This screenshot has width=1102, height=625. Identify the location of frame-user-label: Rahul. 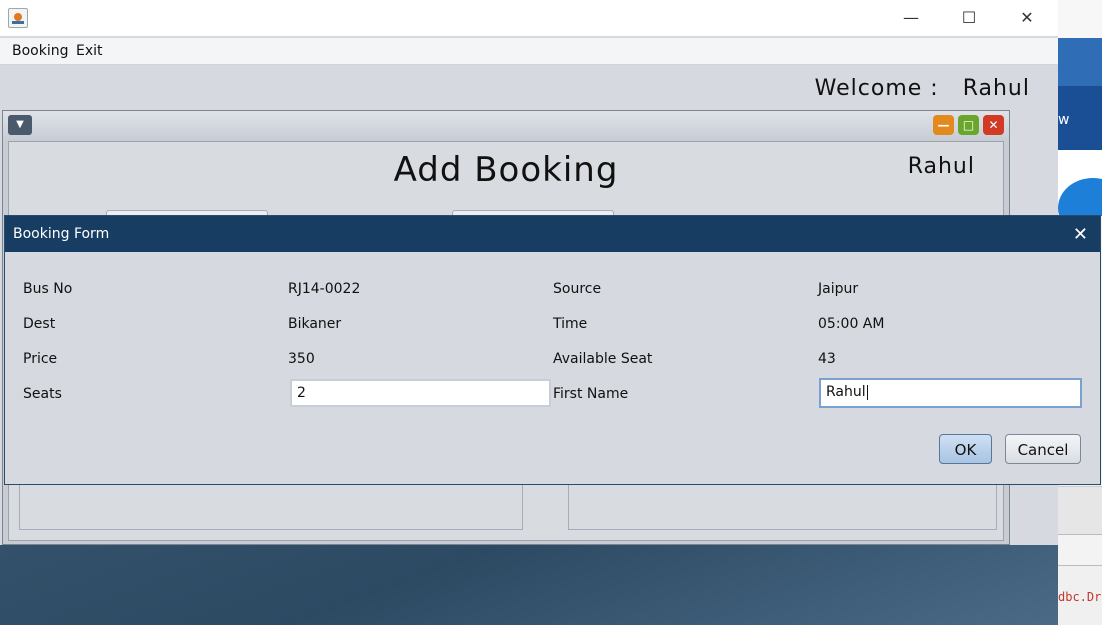
(941, 166).